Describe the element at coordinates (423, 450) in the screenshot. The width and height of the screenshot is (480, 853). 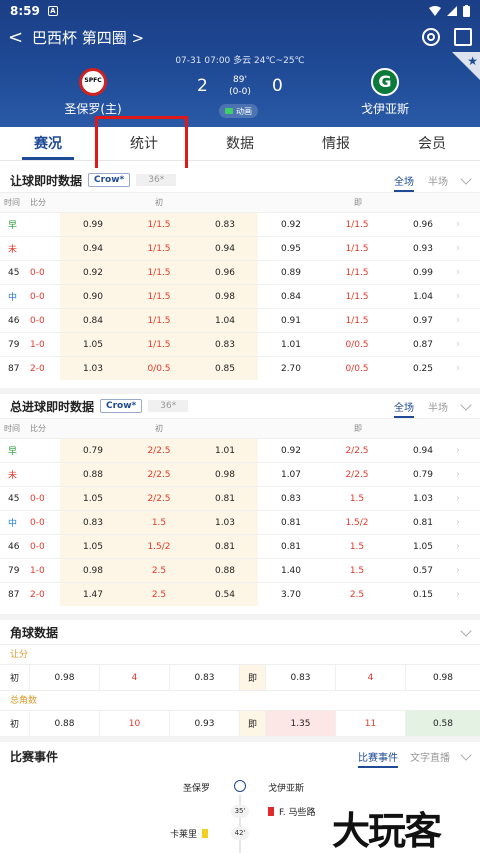
I see `live-away-odds: 0.94` at that location.